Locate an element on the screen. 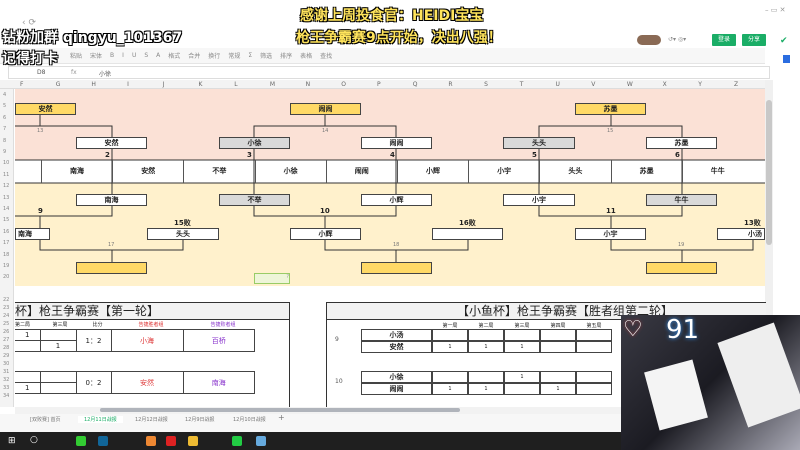 The width and height of the screenshot is (800, 450). top-seed-3: 苏墨 is located at coordinates (610, 109).